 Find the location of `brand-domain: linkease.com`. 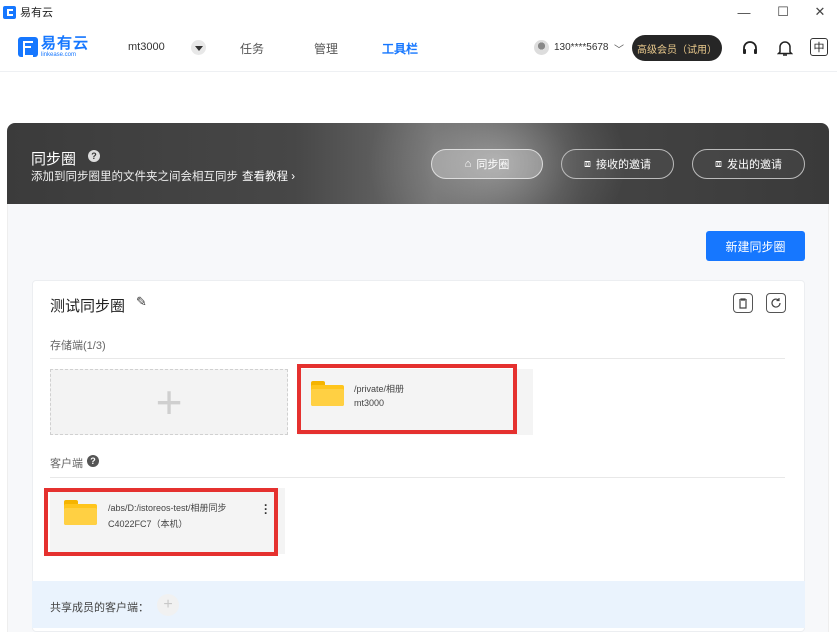

brand-domain: linkease.com is located at coordinates (59, 55).